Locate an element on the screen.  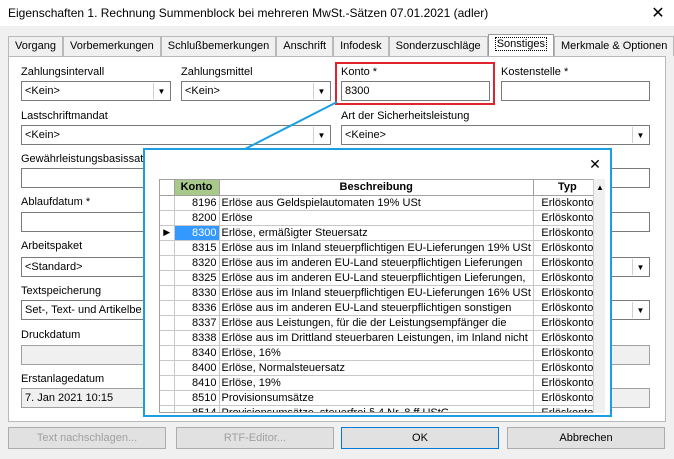
konto-cell: 8330 is located at coordinates (197, 293).